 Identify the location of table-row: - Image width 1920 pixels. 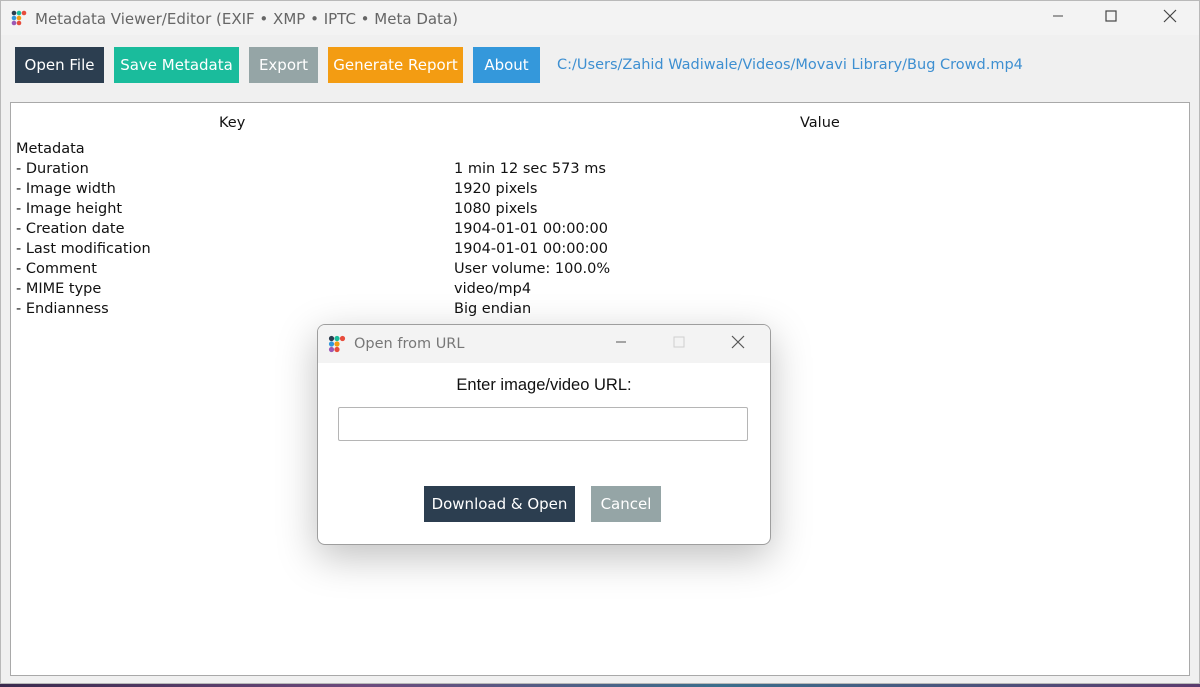
(596, 191).